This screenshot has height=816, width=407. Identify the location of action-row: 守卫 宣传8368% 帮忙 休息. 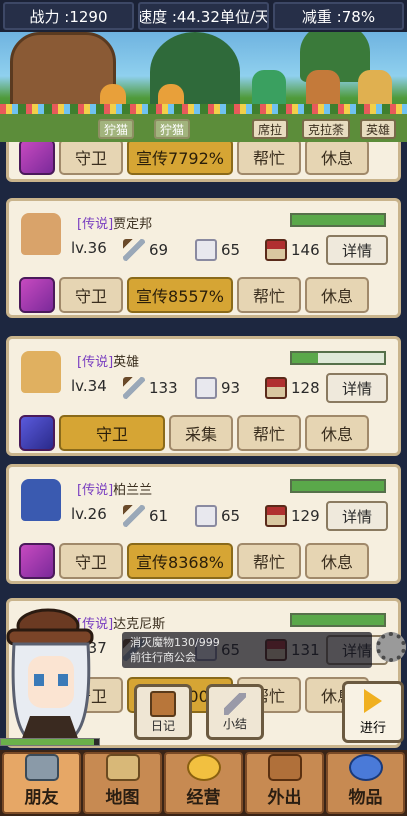
(203, 562).